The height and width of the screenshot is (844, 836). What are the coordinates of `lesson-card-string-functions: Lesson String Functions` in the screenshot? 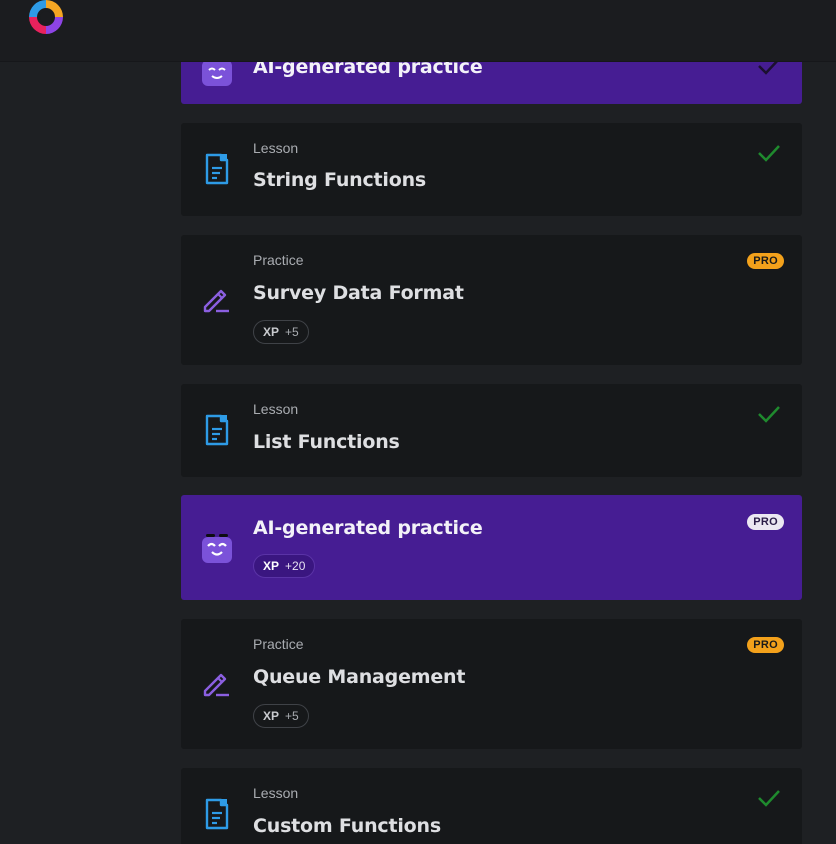 It's located at (491, 169).